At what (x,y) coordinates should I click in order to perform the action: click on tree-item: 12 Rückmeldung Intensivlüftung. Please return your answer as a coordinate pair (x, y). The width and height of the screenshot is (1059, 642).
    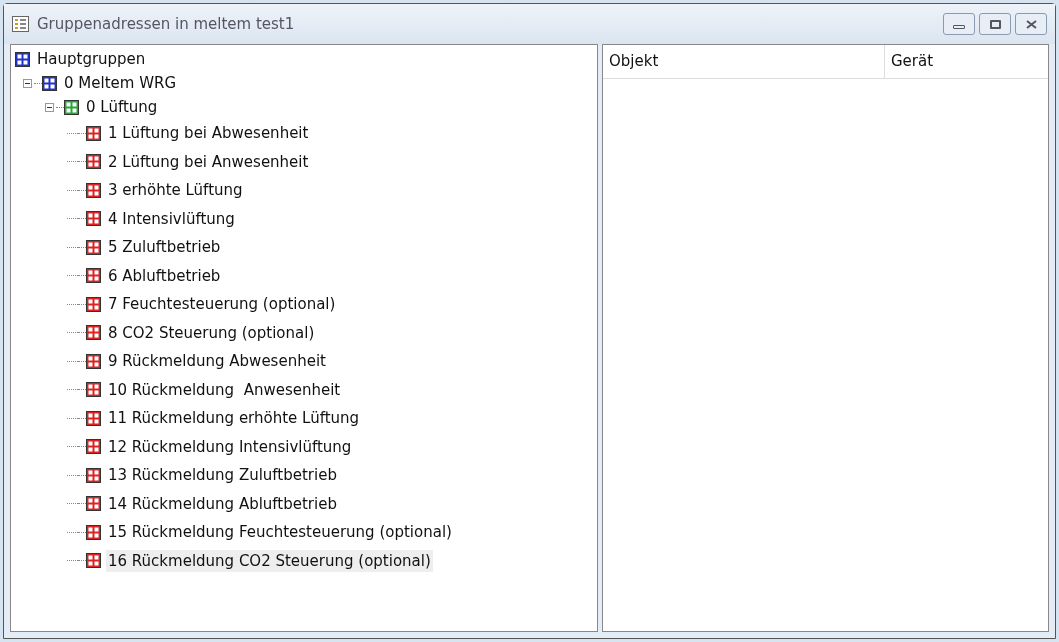
    Looking at the image, I should click on (230, 446).